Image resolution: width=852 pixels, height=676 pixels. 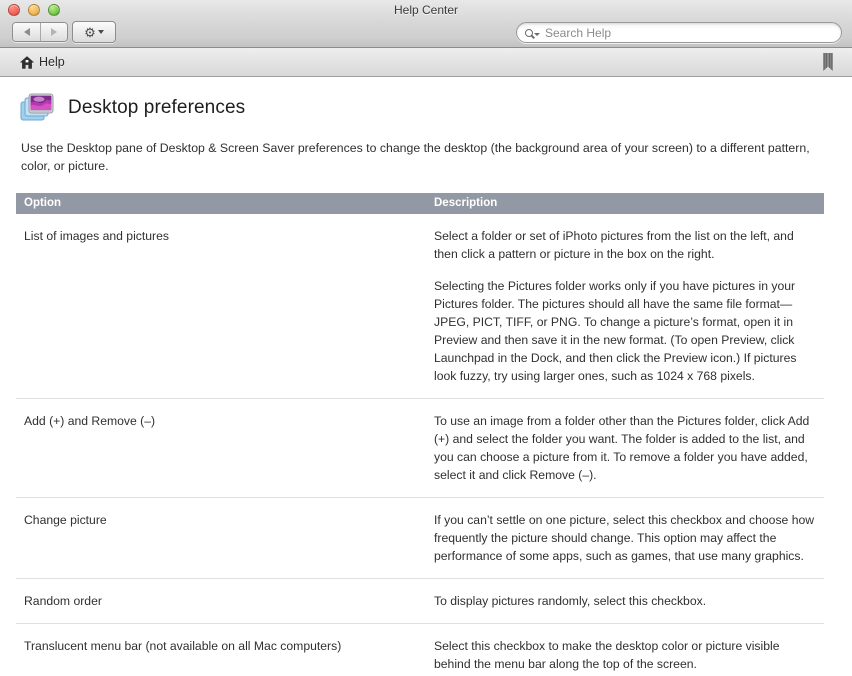 I want to click on page-header: Desktop preferences, so click(x=426, y=100).